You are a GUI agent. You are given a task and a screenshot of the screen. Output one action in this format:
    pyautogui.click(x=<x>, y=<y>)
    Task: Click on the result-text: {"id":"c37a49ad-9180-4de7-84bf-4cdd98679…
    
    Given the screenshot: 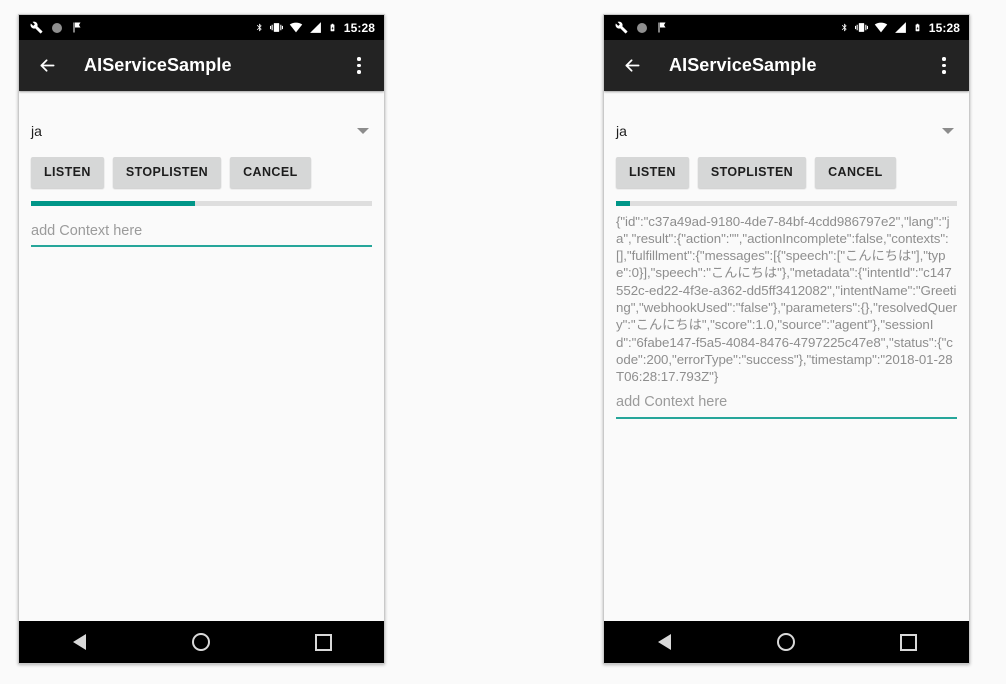 What is the action you would take?
    pyautogui.click(x=786, y=299)
    